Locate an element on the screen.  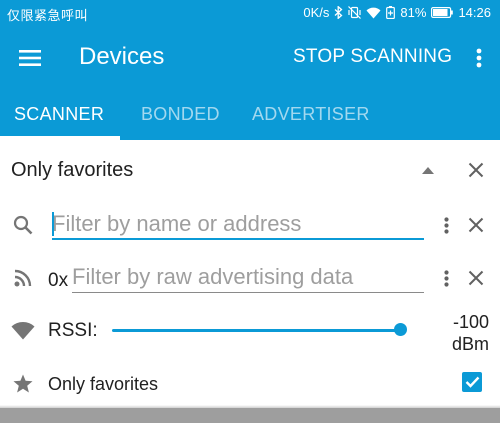
rssi-value: -100 dBm is located at coordinates (470, 333).